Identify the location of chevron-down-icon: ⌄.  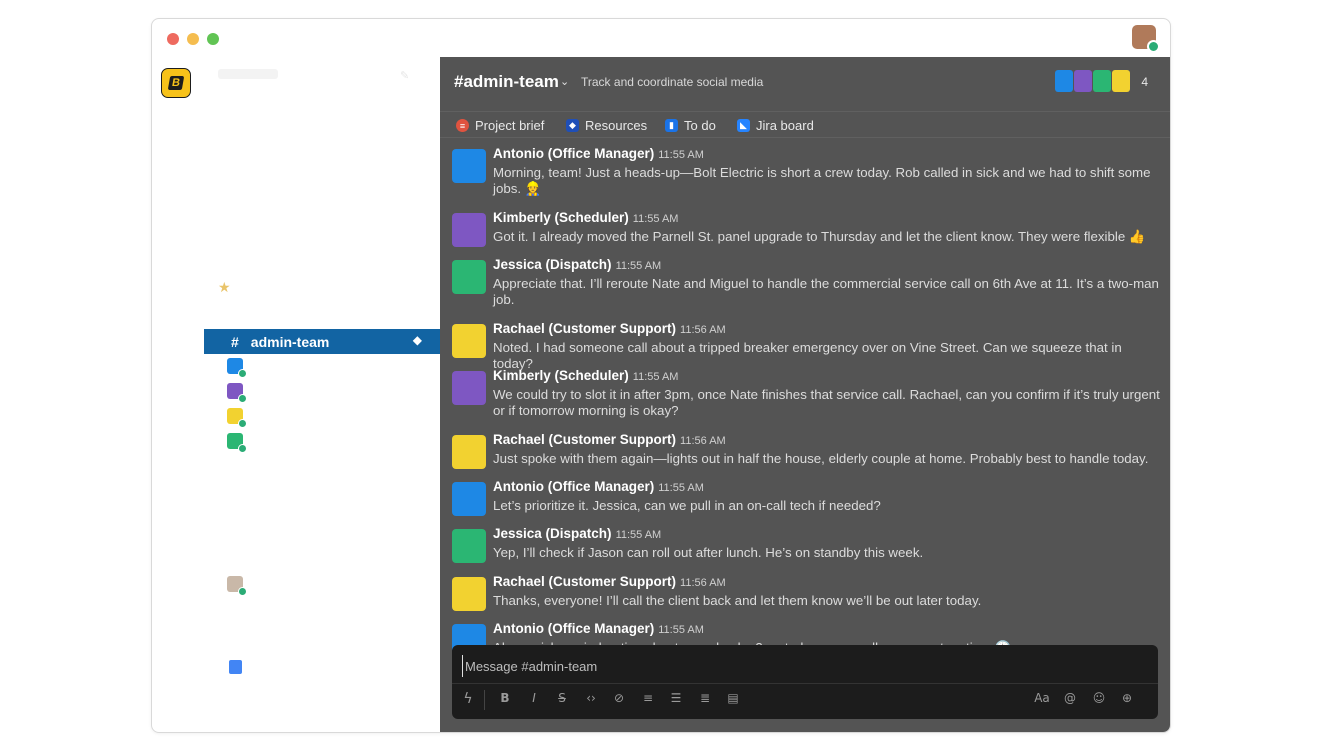
(564, 81).